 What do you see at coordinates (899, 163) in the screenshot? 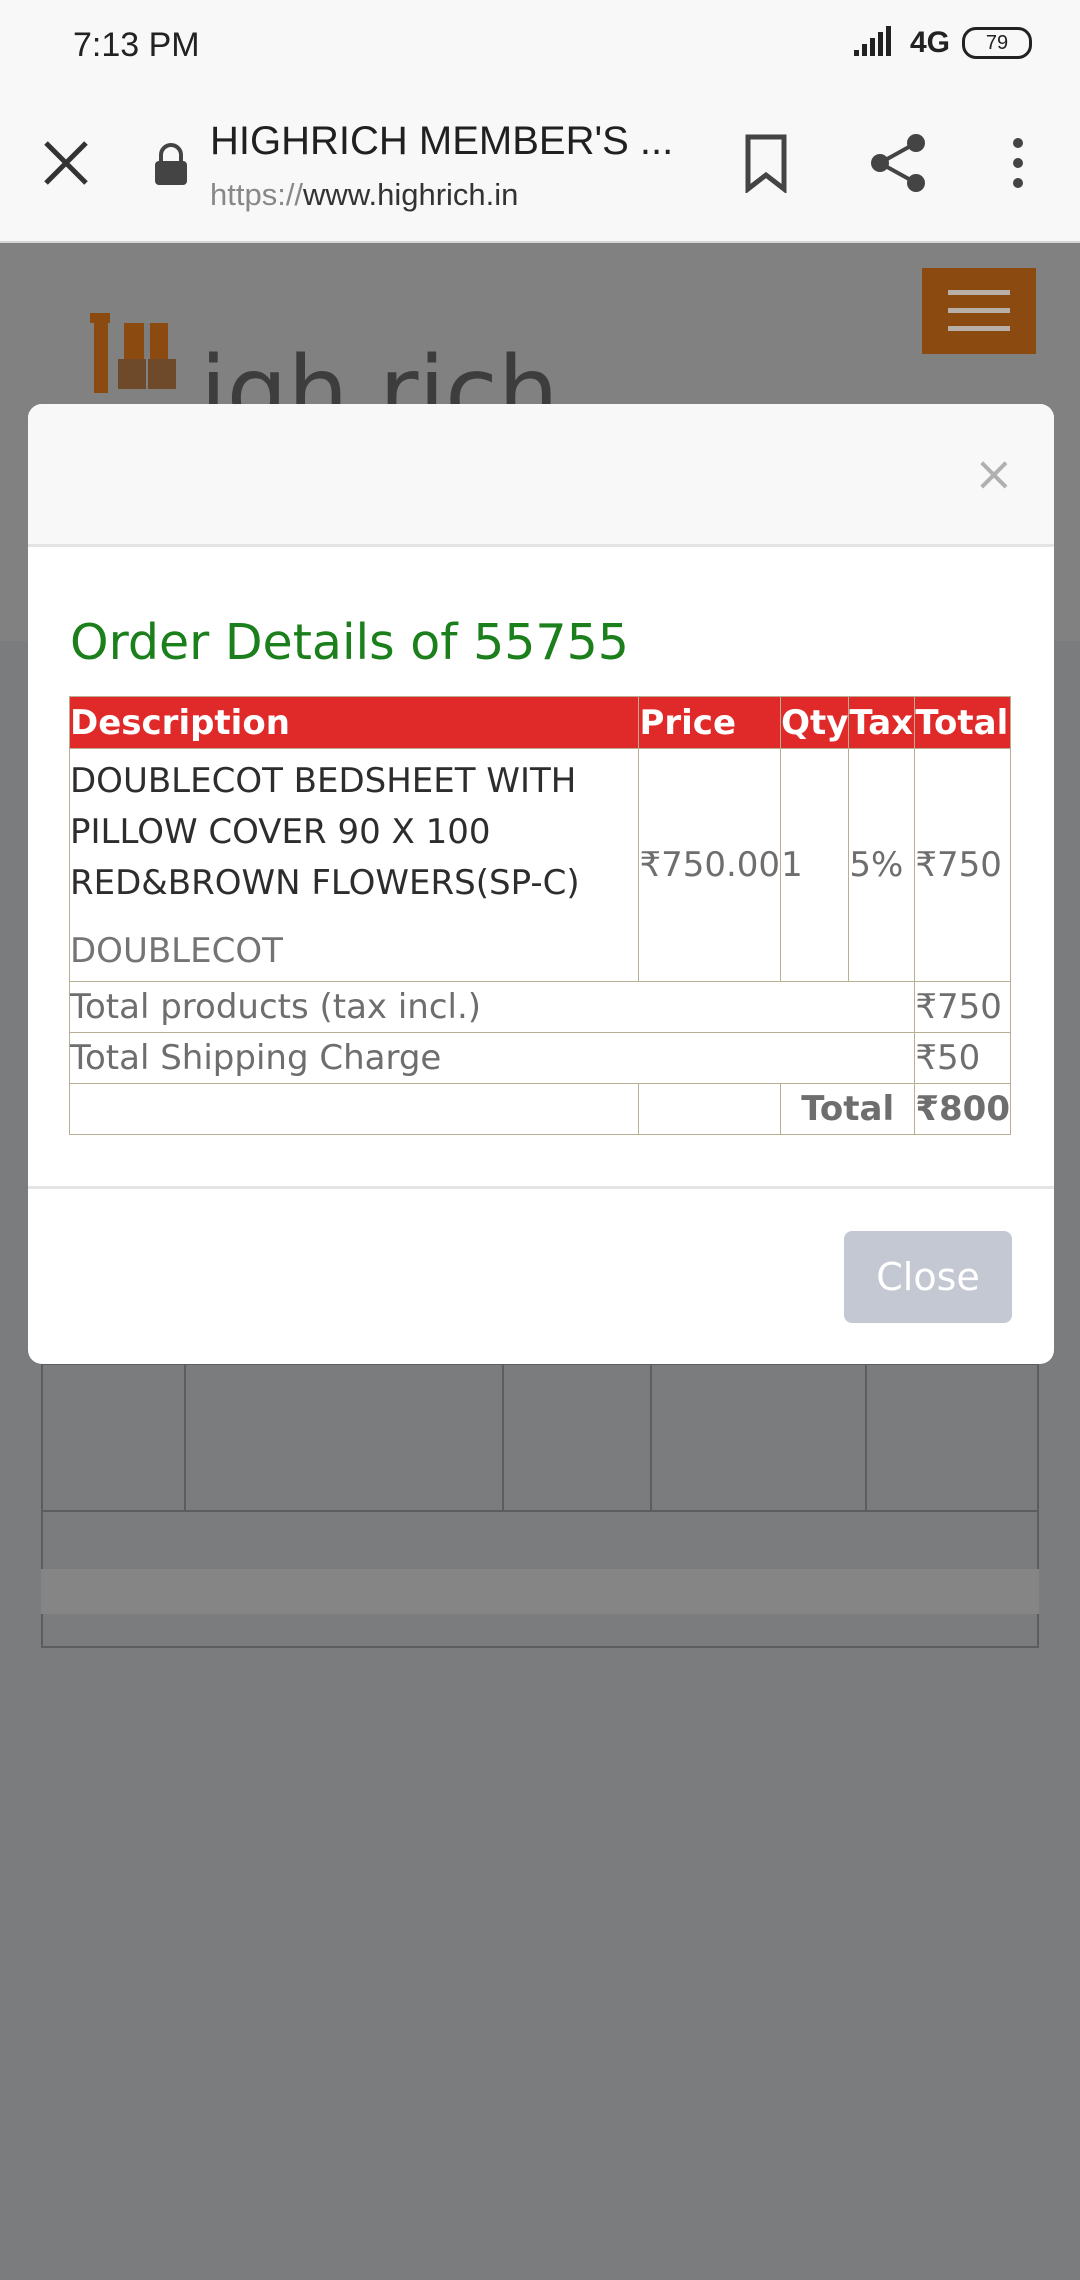
I see `share-icon` at bounding box center [899, 163].